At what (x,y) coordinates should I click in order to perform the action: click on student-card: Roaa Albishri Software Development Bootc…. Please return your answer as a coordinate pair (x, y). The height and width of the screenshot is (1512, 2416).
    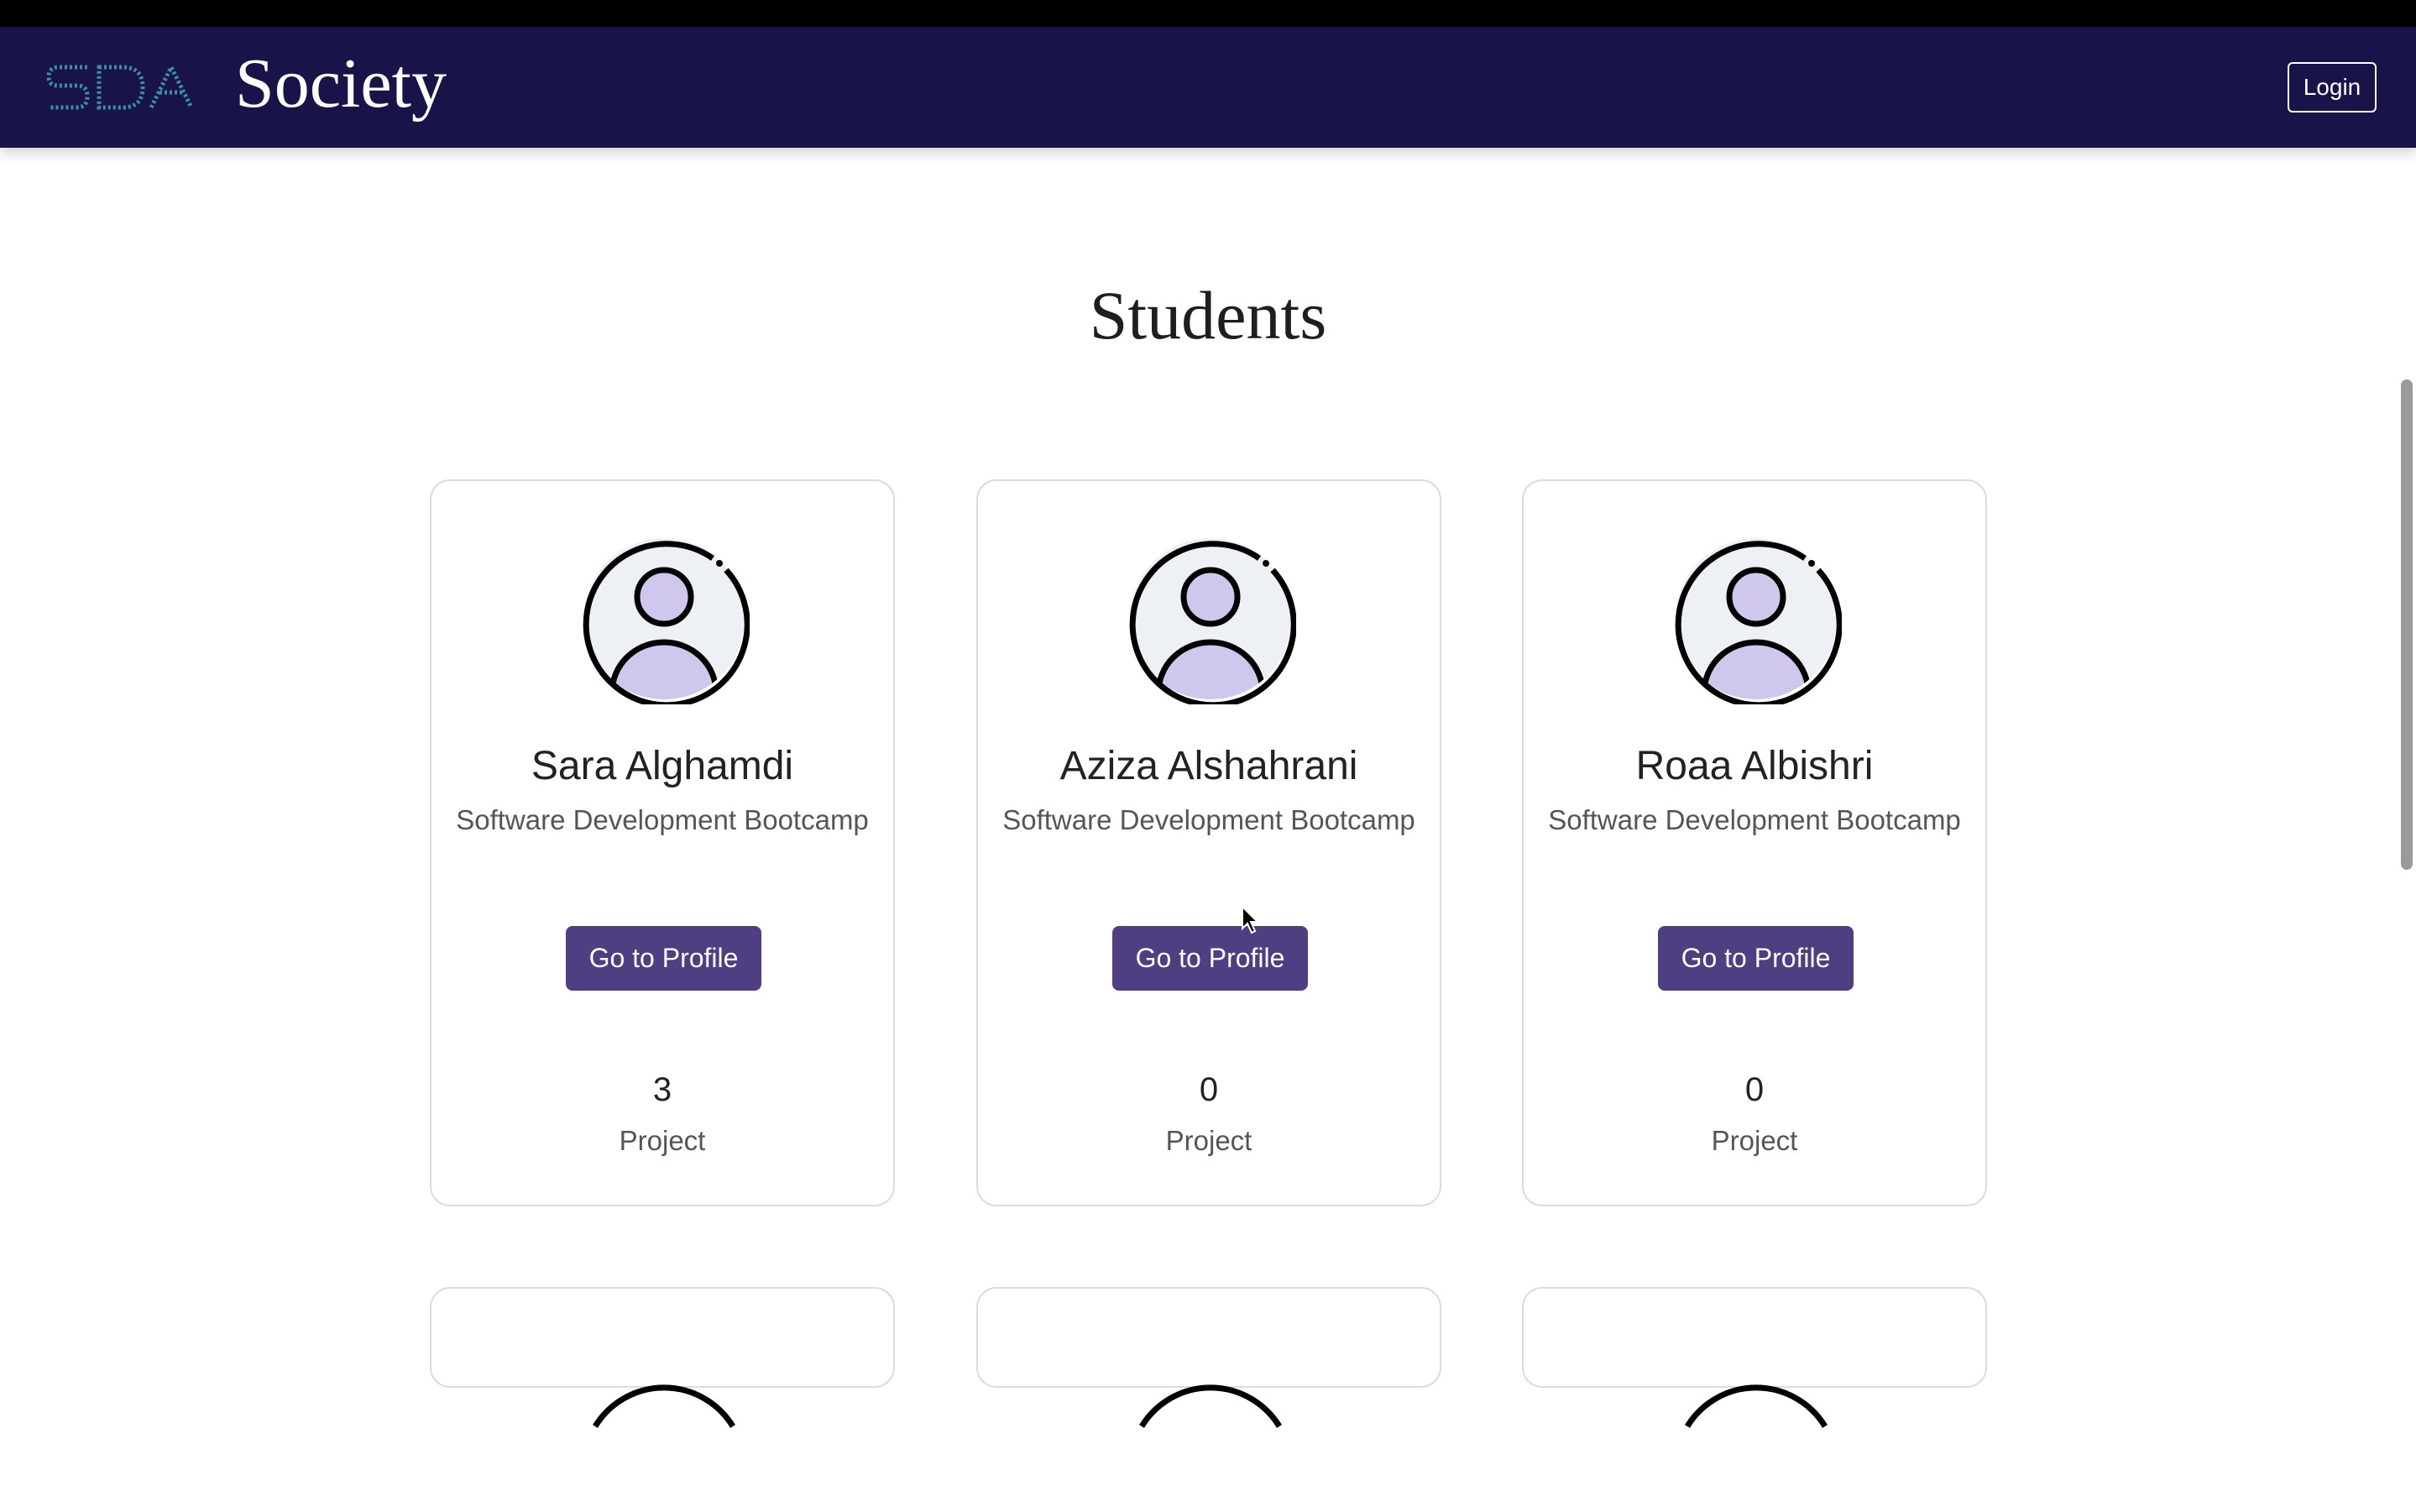
    Looking at the image, I should click on (1754, 842).